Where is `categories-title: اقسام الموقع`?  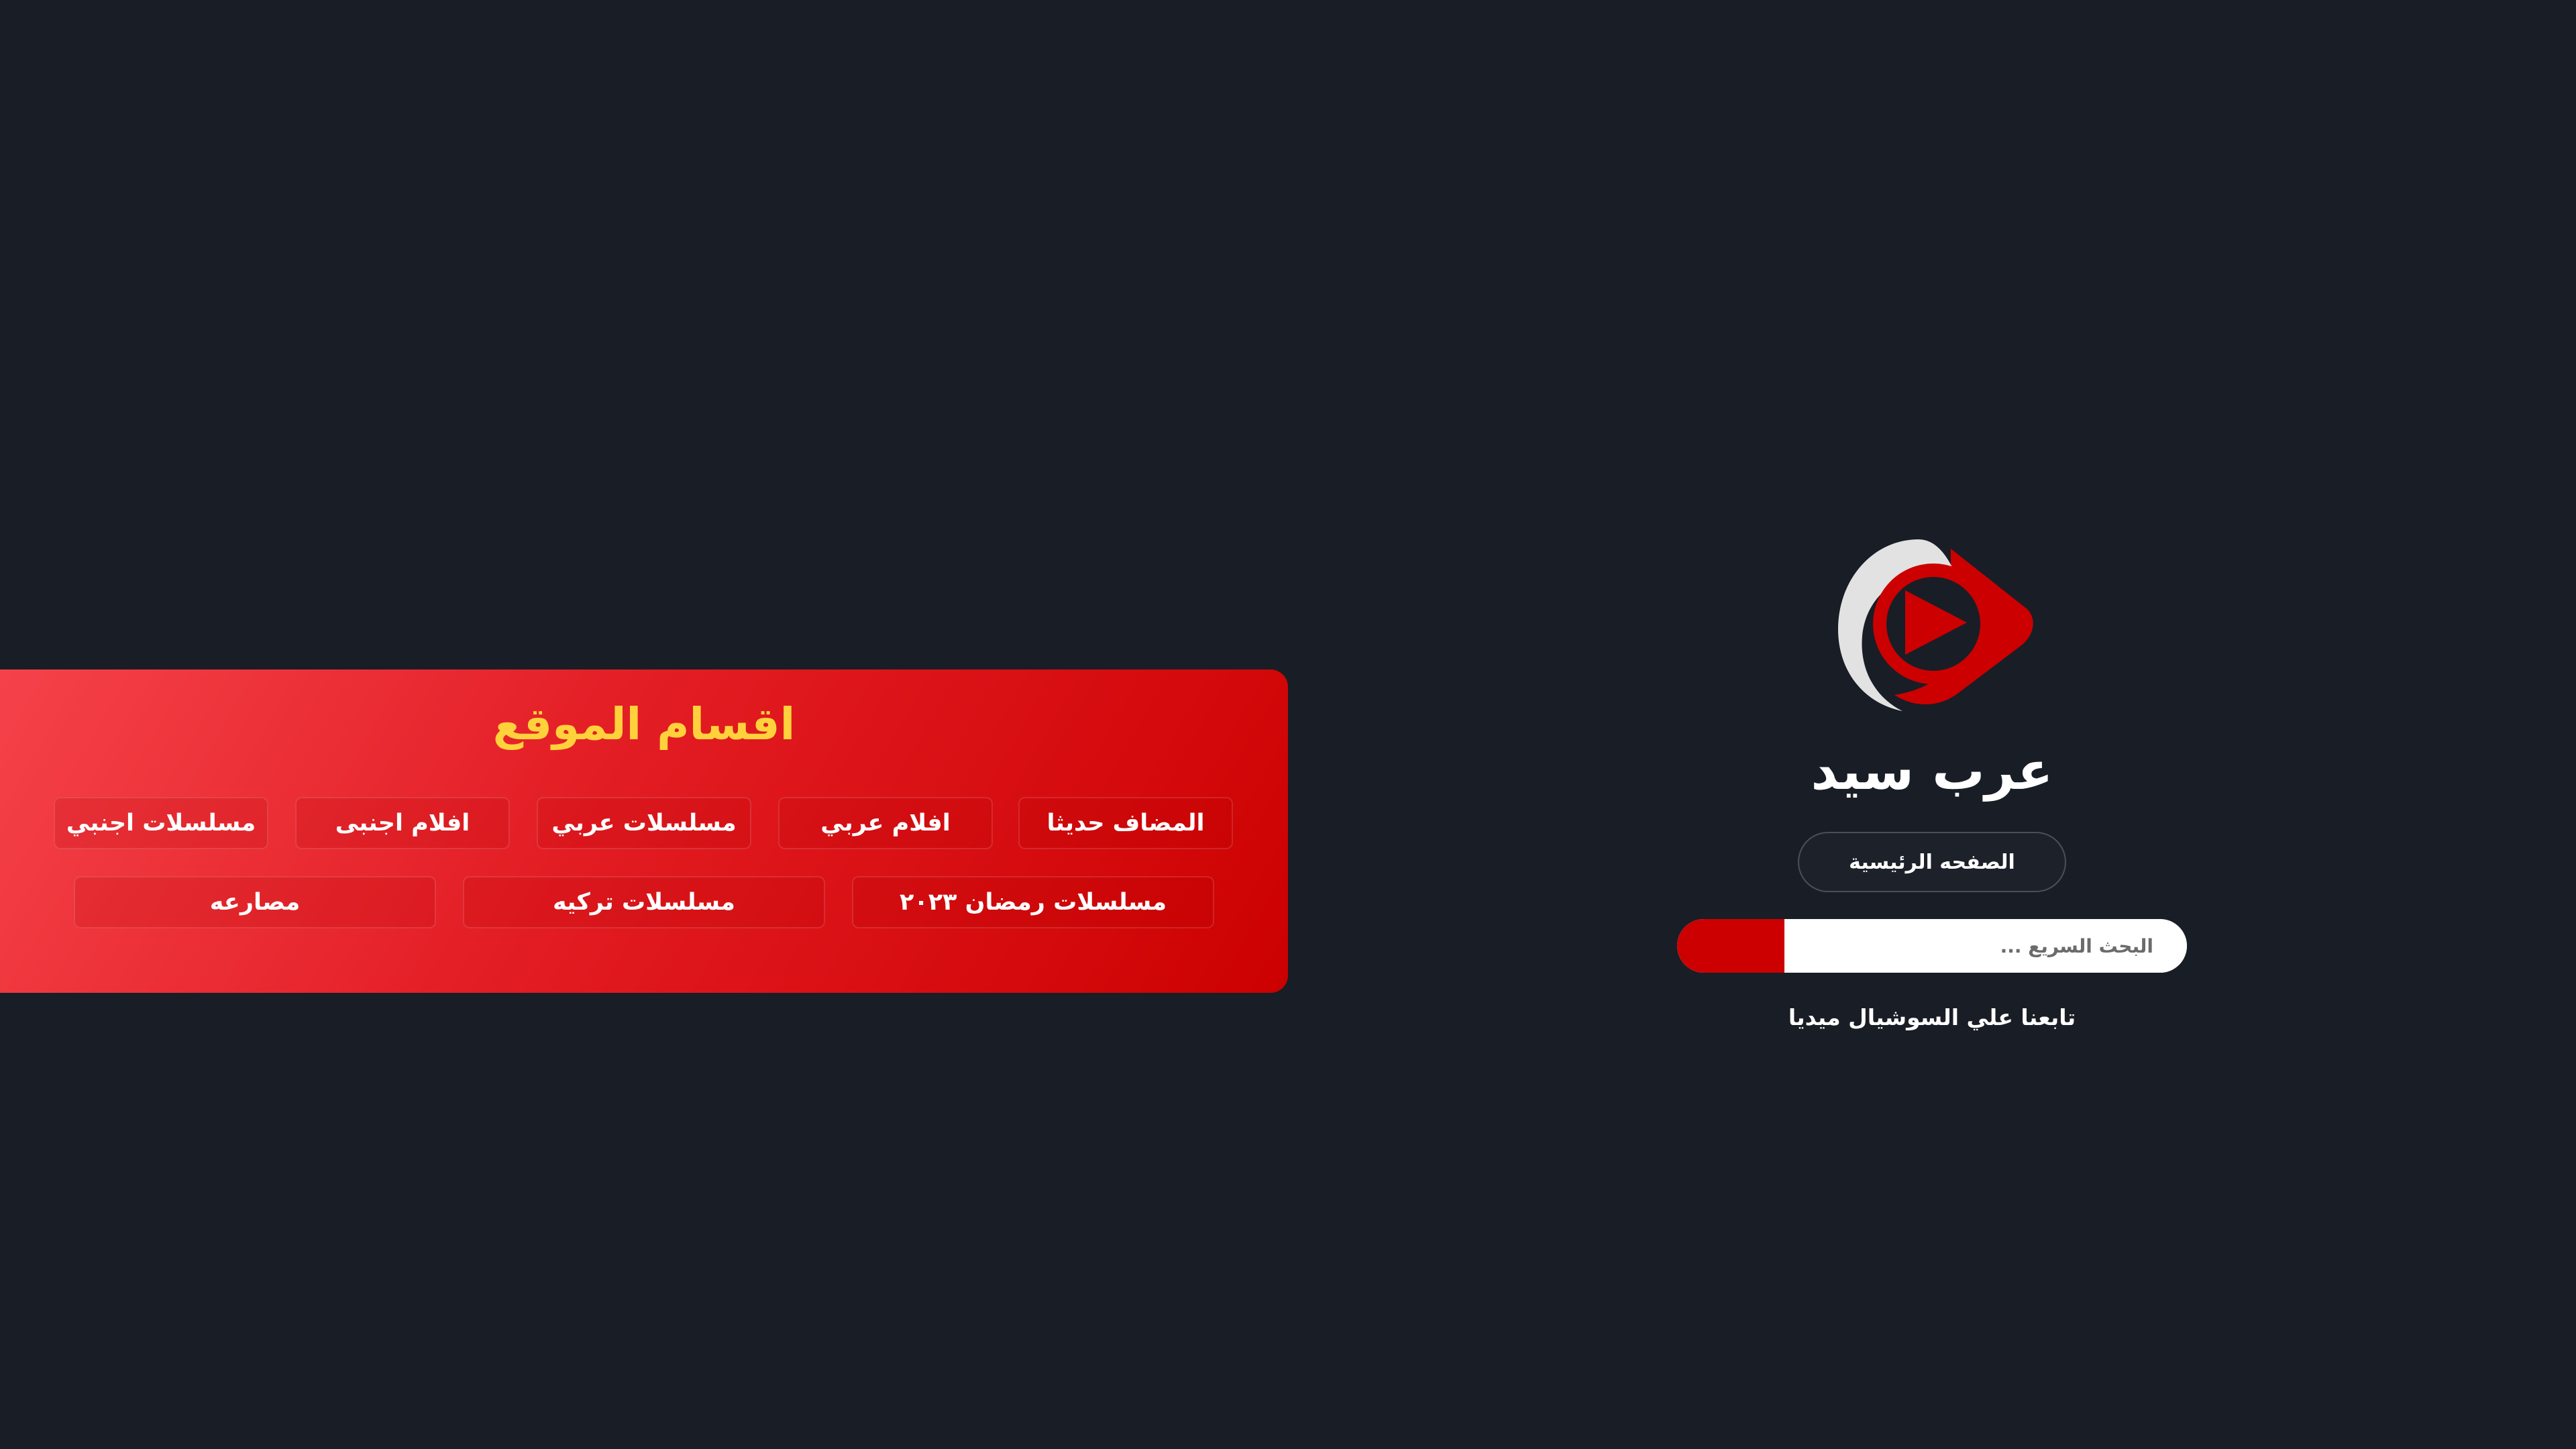 categories-title: اقسام الموقع is located at coordinates (644, 724).